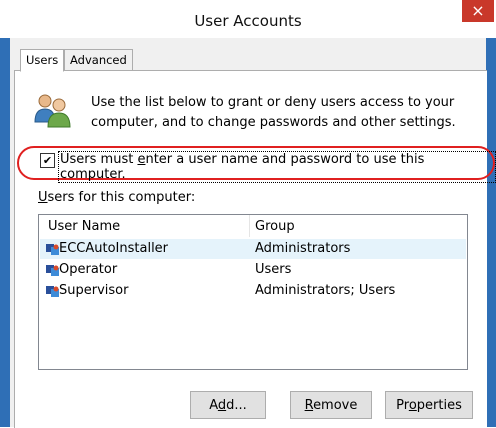 This screenshot has height=428, width=496. Describe the element at coordinates (213, 405) in the screenshot. I see `add-label-pre: A` at that location.